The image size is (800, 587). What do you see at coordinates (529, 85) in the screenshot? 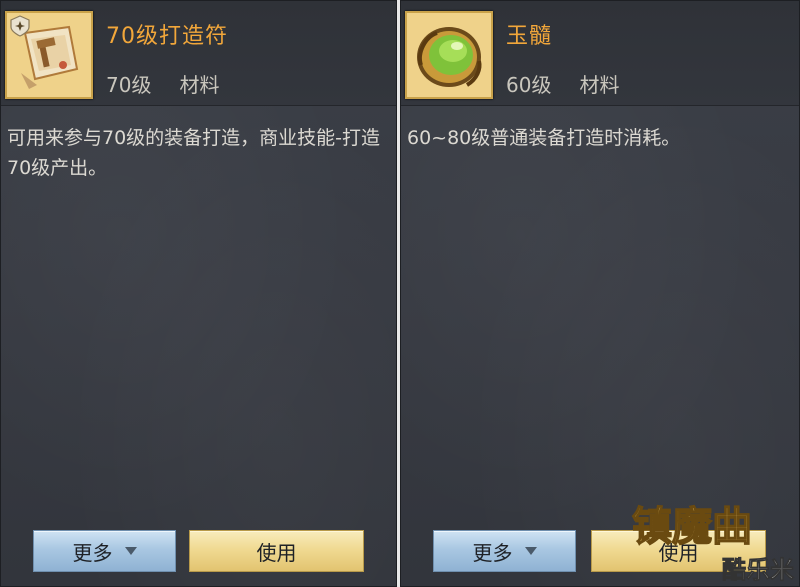
I see `item-level: 60级` at bounding box center [529, 85].